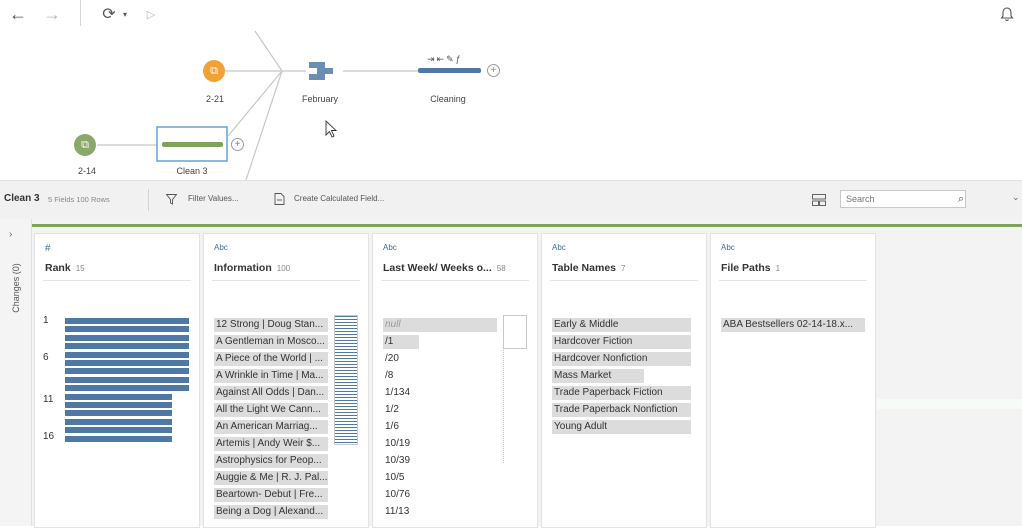 This screenshot has height=528, width=1022. I want to click on node-label-cleaning: Cleaning, so click(448, 99).